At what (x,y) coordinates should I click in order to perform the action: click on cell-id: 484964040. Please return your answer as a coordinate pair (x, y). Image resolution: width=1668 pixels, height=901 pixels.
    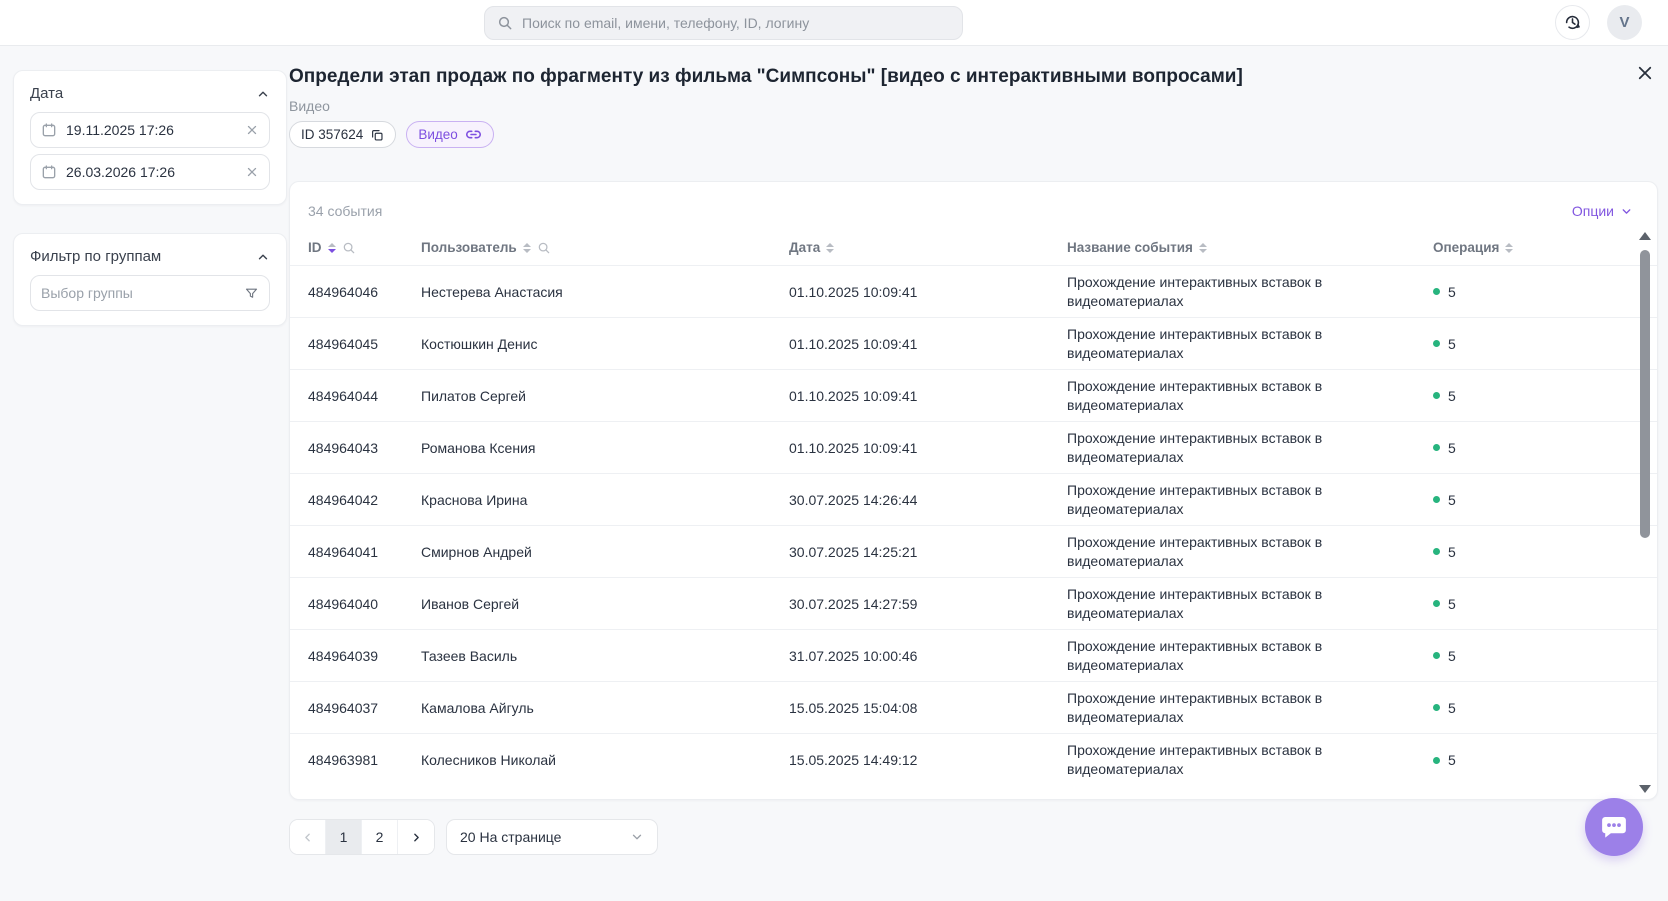
    Looking at the image, I should click on (343, 603).